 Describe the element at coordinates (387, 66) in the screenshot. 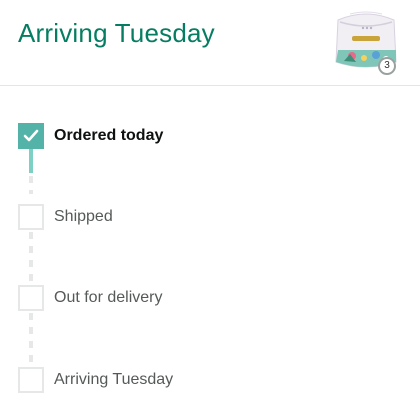

I see `quantity-badge: 3` at that location.